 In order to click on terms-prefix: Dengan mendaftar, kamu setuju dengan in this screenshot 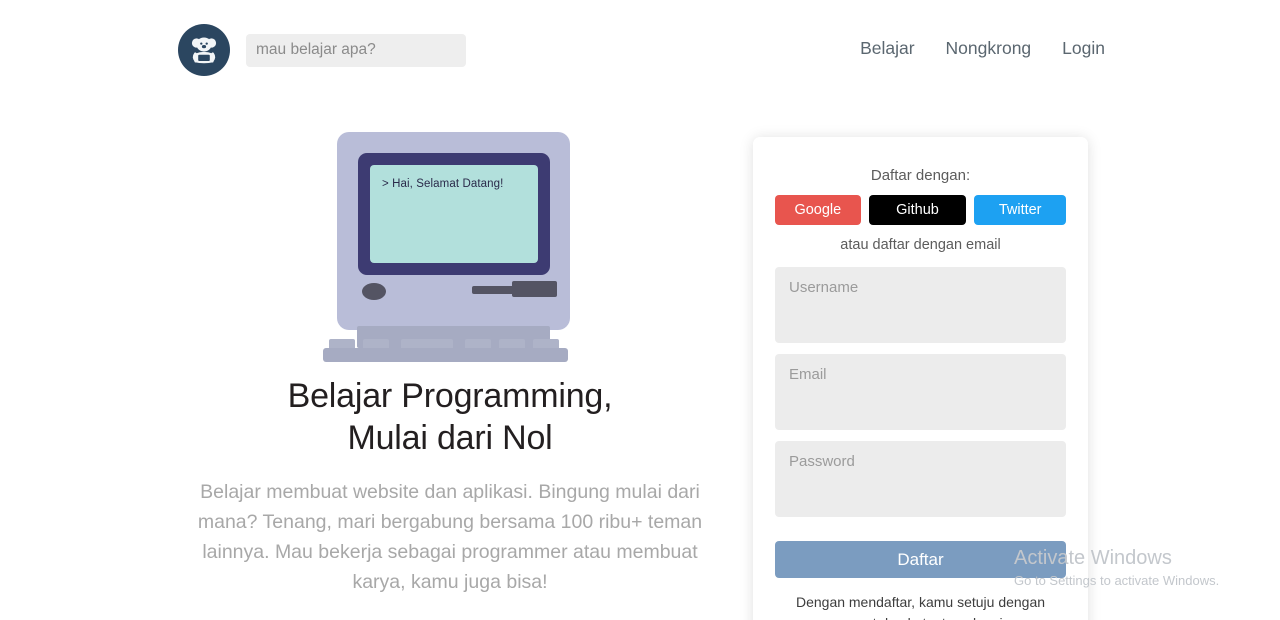, I will do `click(920, 602)`.